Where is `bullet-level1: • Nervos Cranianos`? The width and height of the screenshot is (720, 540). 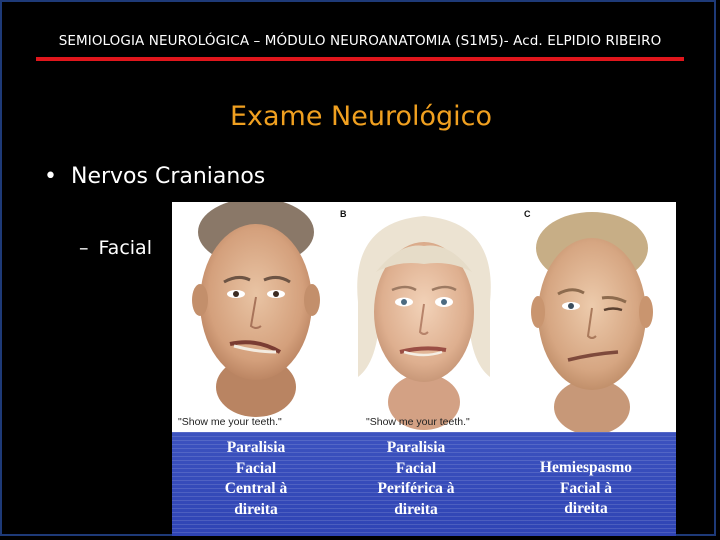 bullet-level1: • Nervos Cranianos is located at coordinates (154, 176).